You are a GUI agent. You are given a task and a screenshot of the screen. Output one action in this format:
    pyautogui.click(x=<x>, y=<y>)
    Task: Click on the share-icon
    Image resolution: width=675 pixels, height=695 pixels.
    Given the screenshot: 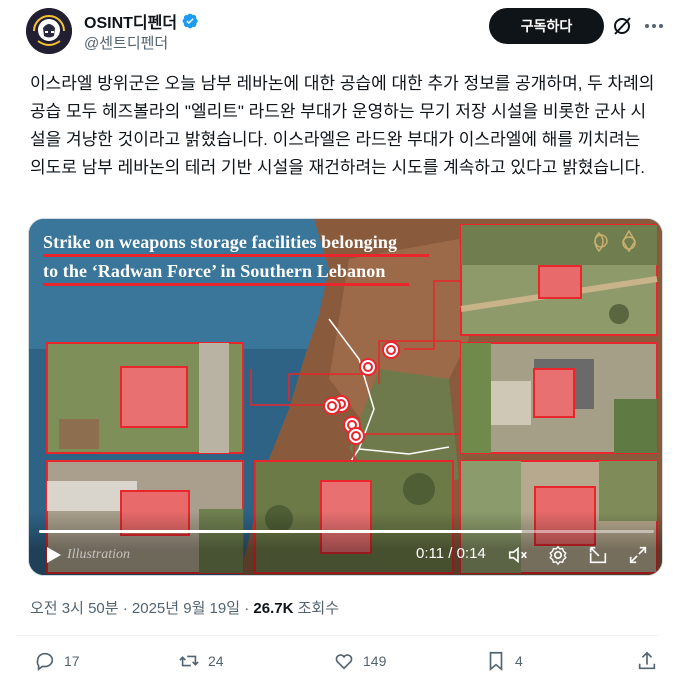 What is the action you would take?
    pyautogui.click(x=647, y=660)
    